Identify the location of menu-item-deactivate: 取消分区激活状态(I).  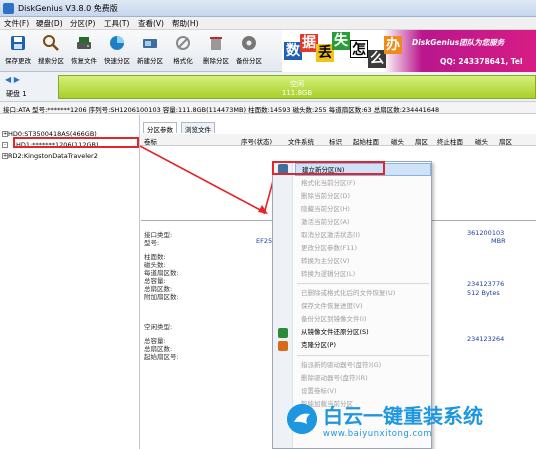
(363, 235).